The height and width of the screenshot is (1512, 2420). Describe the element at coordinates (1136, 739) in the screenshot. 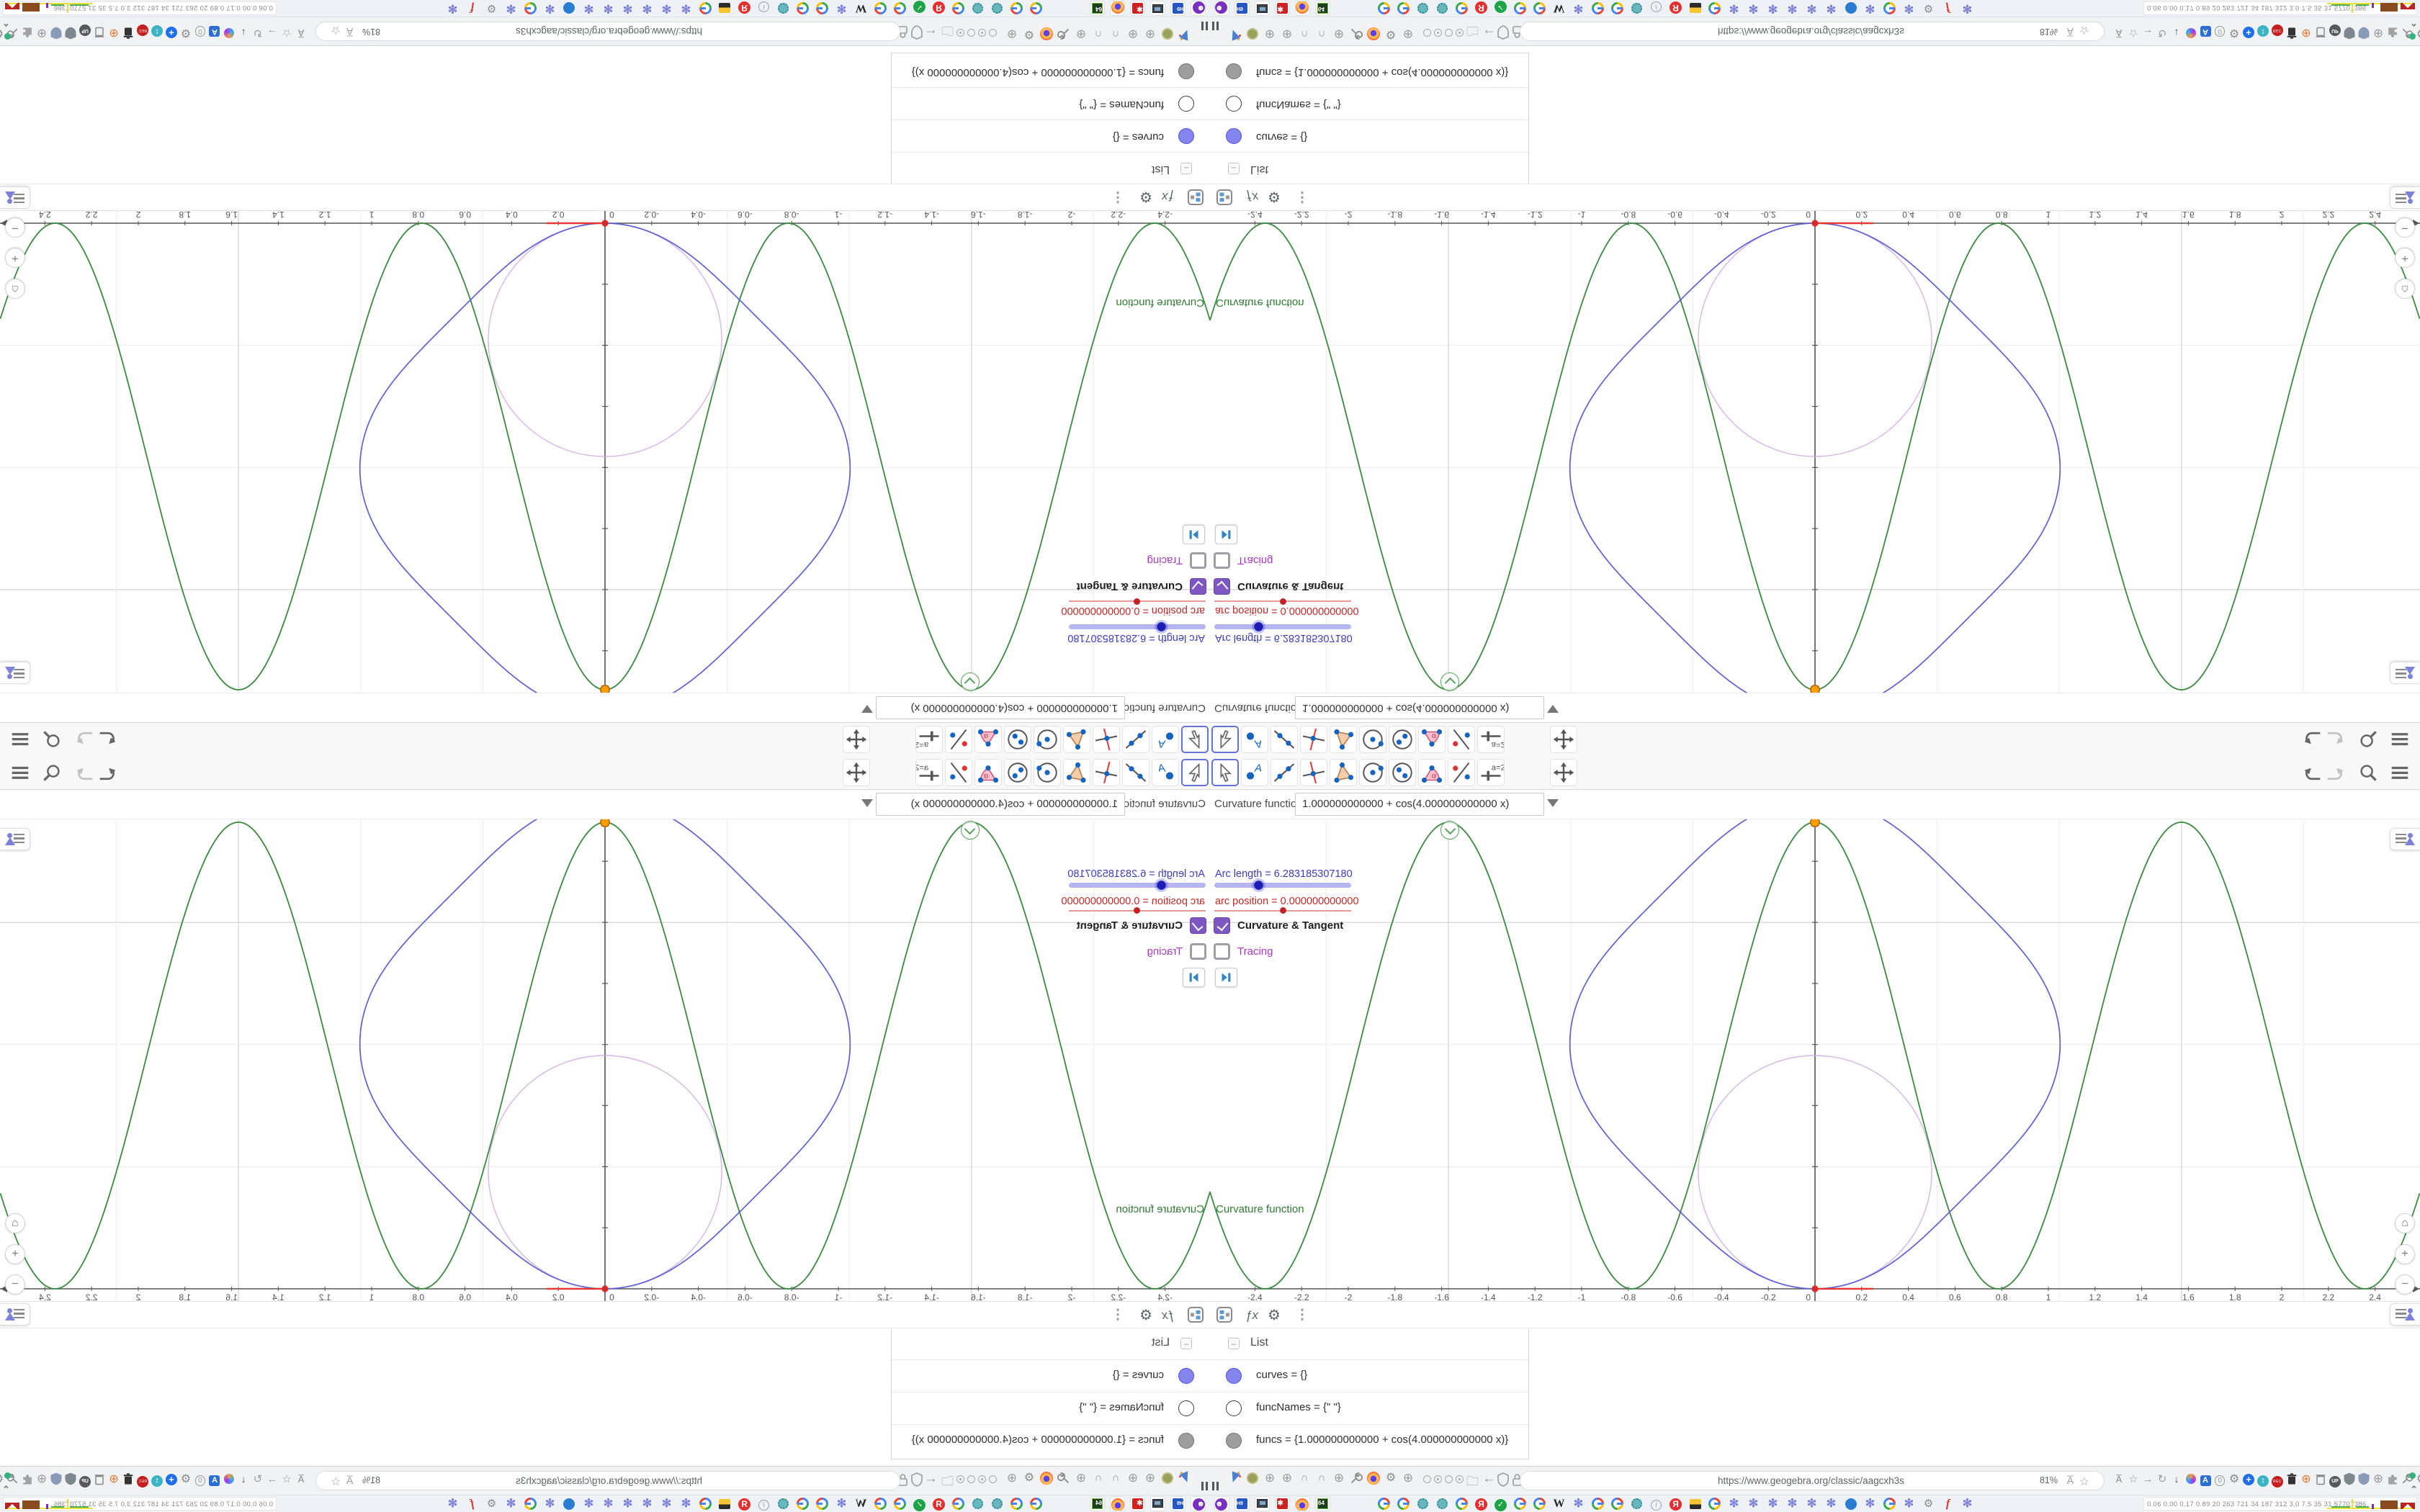

I see `tool-line-two-points` at that location.